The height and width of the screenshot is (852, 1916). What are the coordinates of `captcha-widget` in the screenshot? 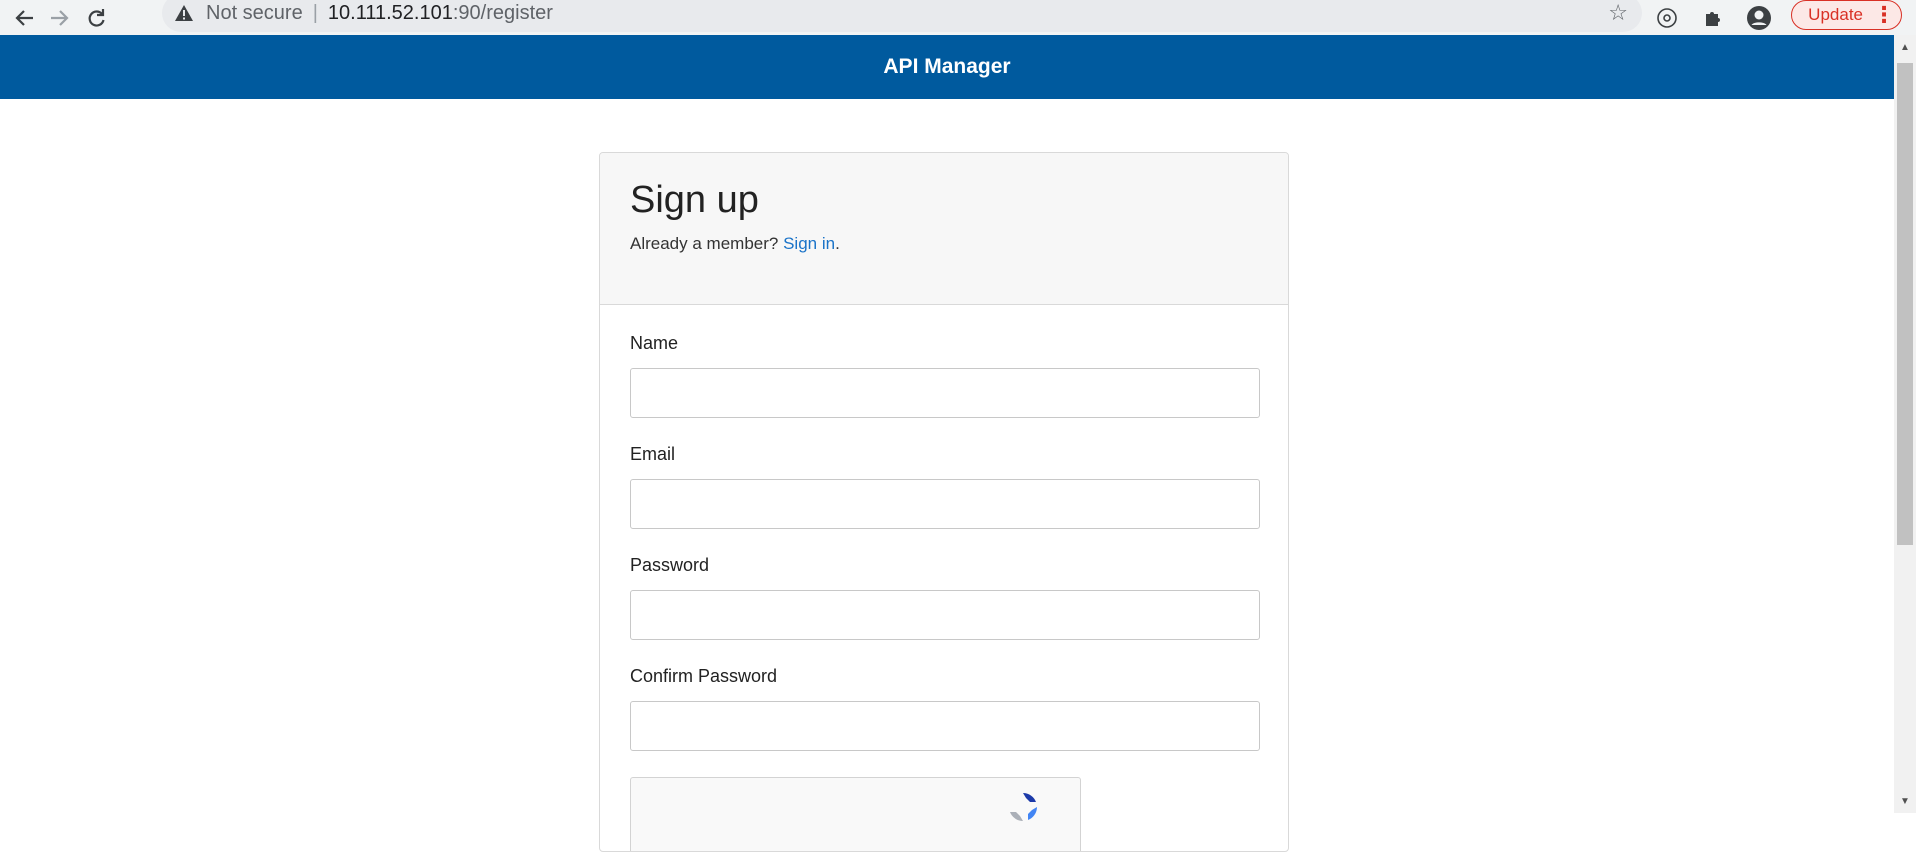 It's located at (855, 814).